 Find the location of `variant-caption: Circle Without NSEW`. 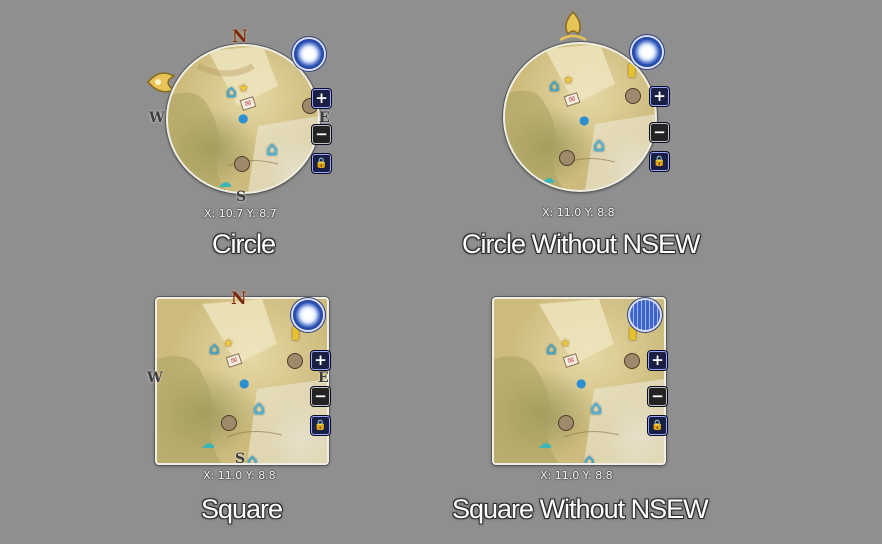

variant-caption: Circle Without NSEW is located at coordinates (581, 244).